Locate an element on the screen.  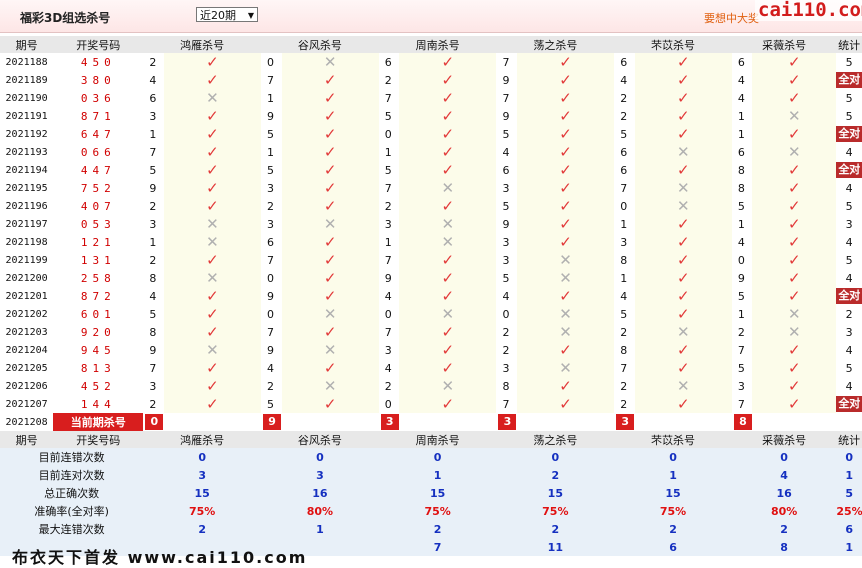
stats-value: 11 is located at coordinates (555, 547).